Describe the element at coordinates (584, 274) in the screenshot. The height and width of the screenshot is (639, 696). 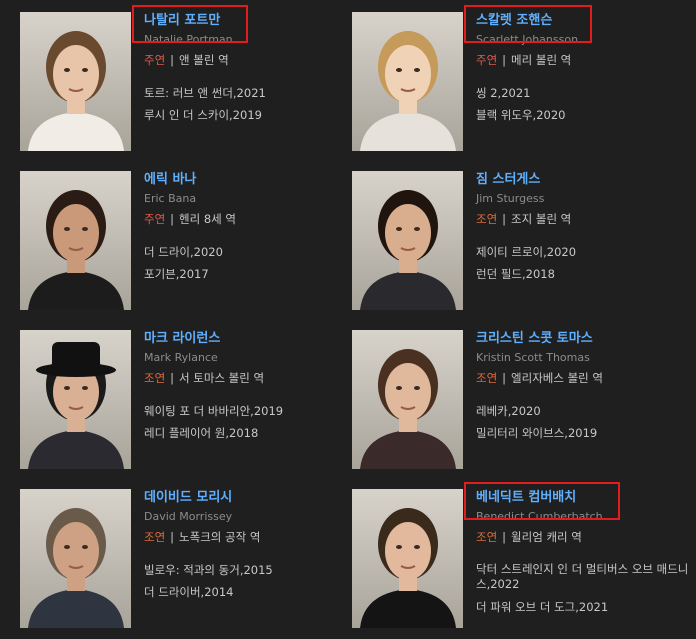
I see `filmography-item: 런던 필드,2018` at that location.